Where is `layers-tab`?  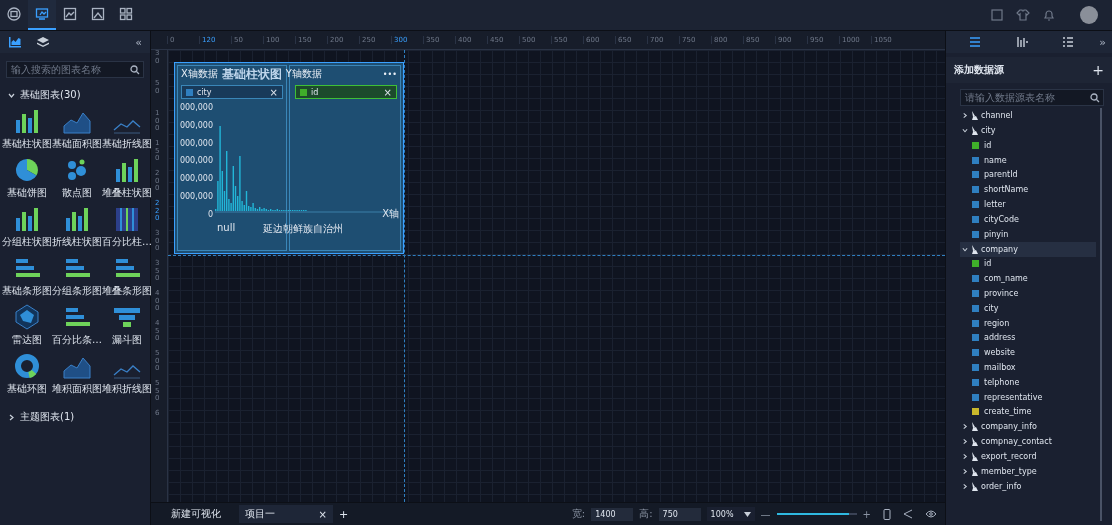
layers-tab is located at coordinates (43, 42).